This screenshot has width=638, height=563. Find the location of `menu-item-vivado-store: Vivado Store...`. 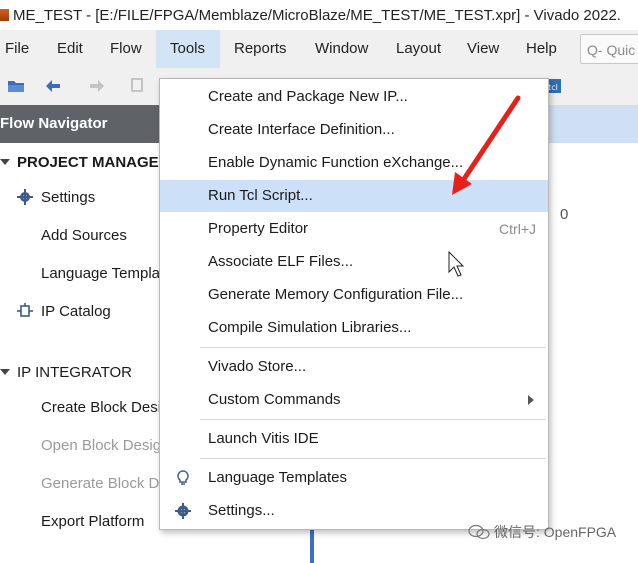

menu-item-vivado-store: Vivado Store... is located at coordinates (354, 367).